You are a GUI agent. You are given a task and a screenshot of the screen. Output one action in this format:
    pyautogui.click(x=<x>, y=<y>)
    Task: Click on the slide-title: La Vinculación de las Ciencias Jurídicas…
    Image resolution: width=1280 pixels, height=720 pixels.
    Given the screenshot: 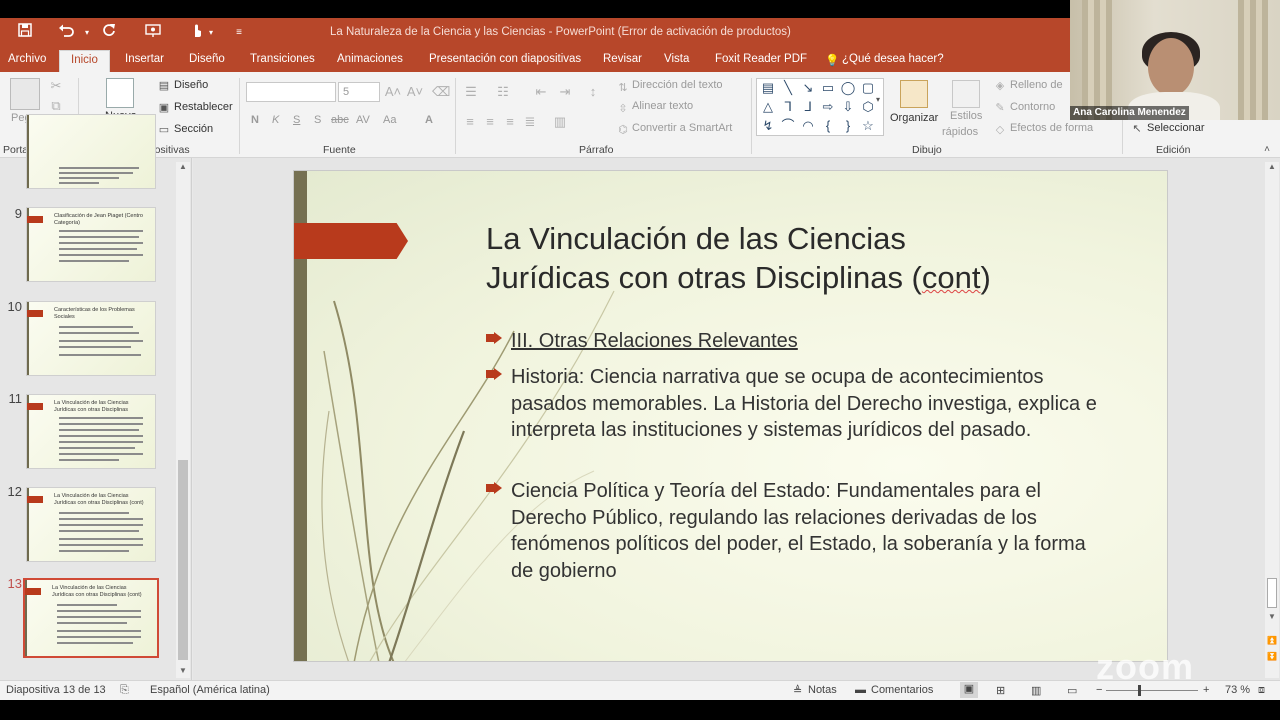 What is the action you would take?
    pyautogui.click(x=806, y=258)
    